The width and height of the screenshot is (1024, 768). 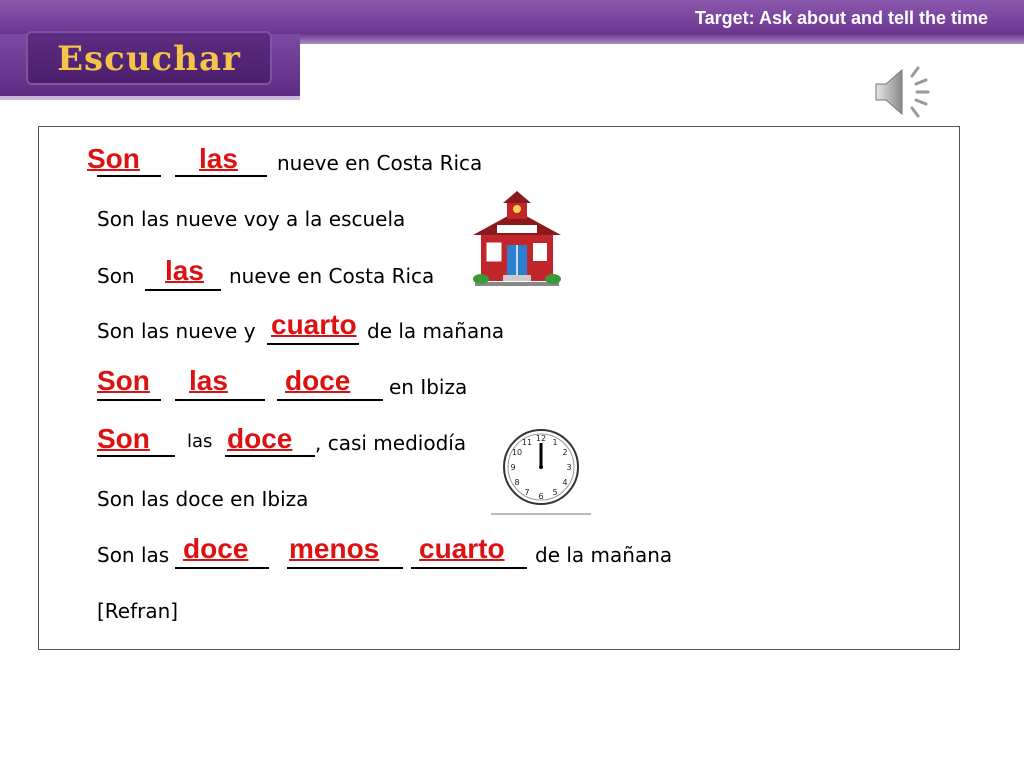 What do you see at coordinates (568, 467) in the screenshot?
I see `svg-text: 3` at bounding box center [568, 467].